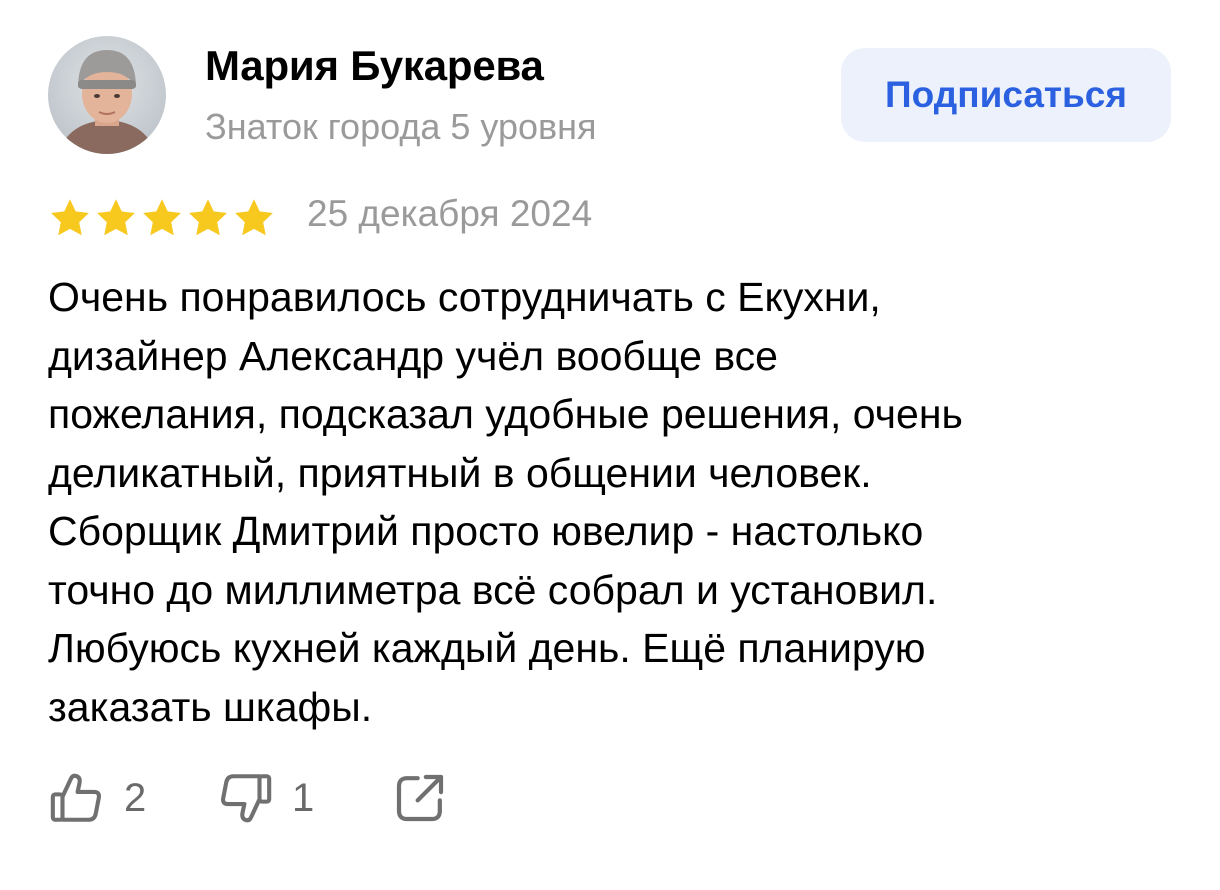 This screenshot has height=890, width=1220. Describe the element at coordinates (374, 66) in the screenshot. I see `author-name: Мария Букарева` at that location.